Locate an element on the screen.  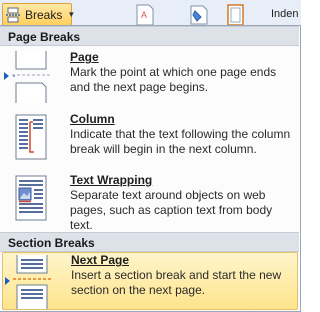
menu-item-title: Column is located at coordinates (92, 119).